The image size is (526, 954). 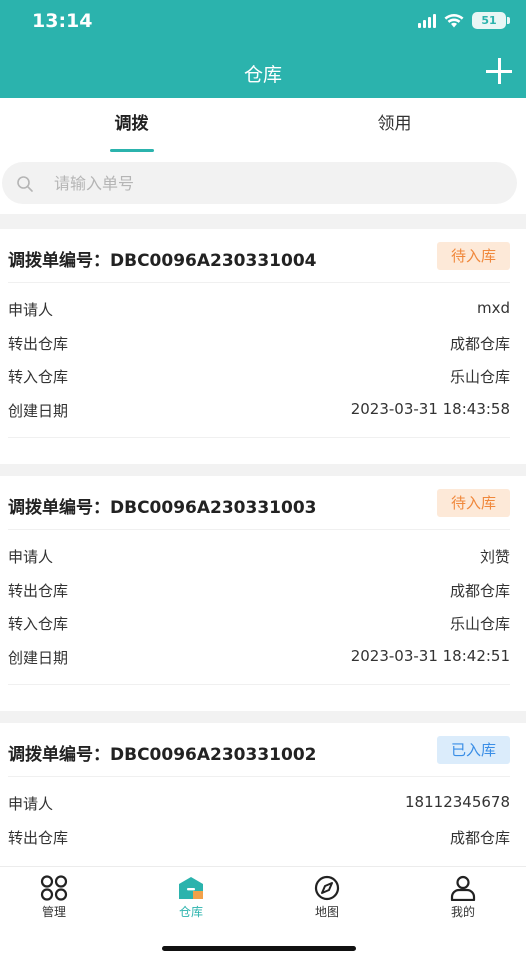 I want to click on tab-bar-label: 仓库, so click(x=190, y=912).